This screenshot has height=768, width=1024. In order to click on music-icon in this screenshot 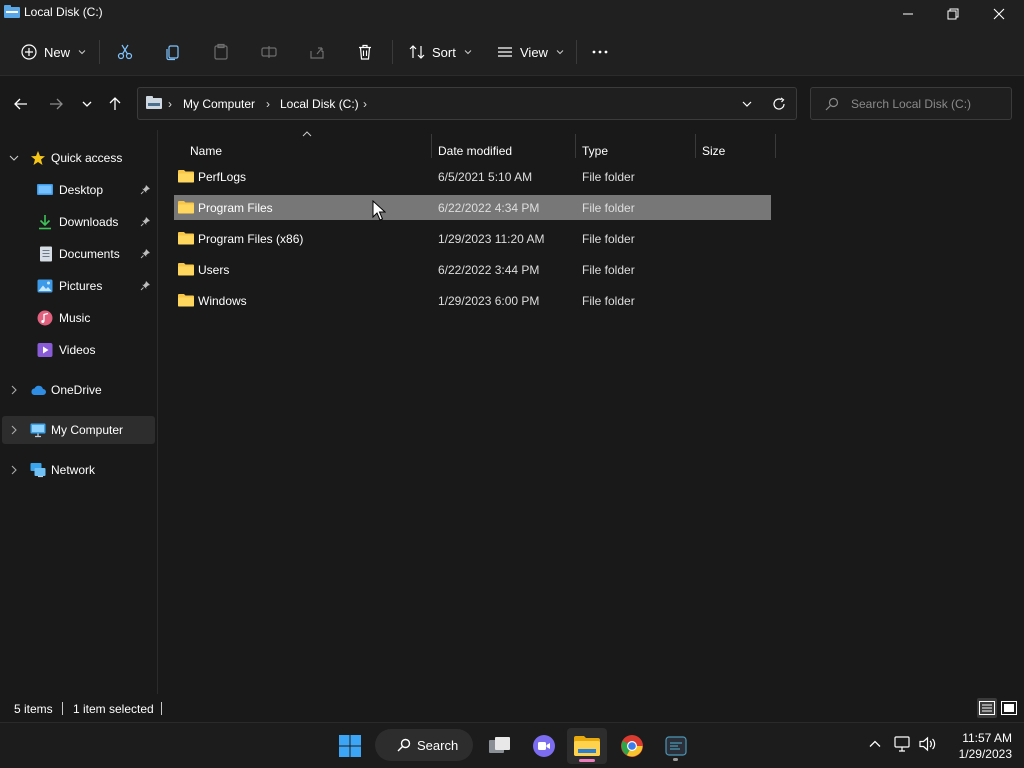, I will do `click(45, 318)`.